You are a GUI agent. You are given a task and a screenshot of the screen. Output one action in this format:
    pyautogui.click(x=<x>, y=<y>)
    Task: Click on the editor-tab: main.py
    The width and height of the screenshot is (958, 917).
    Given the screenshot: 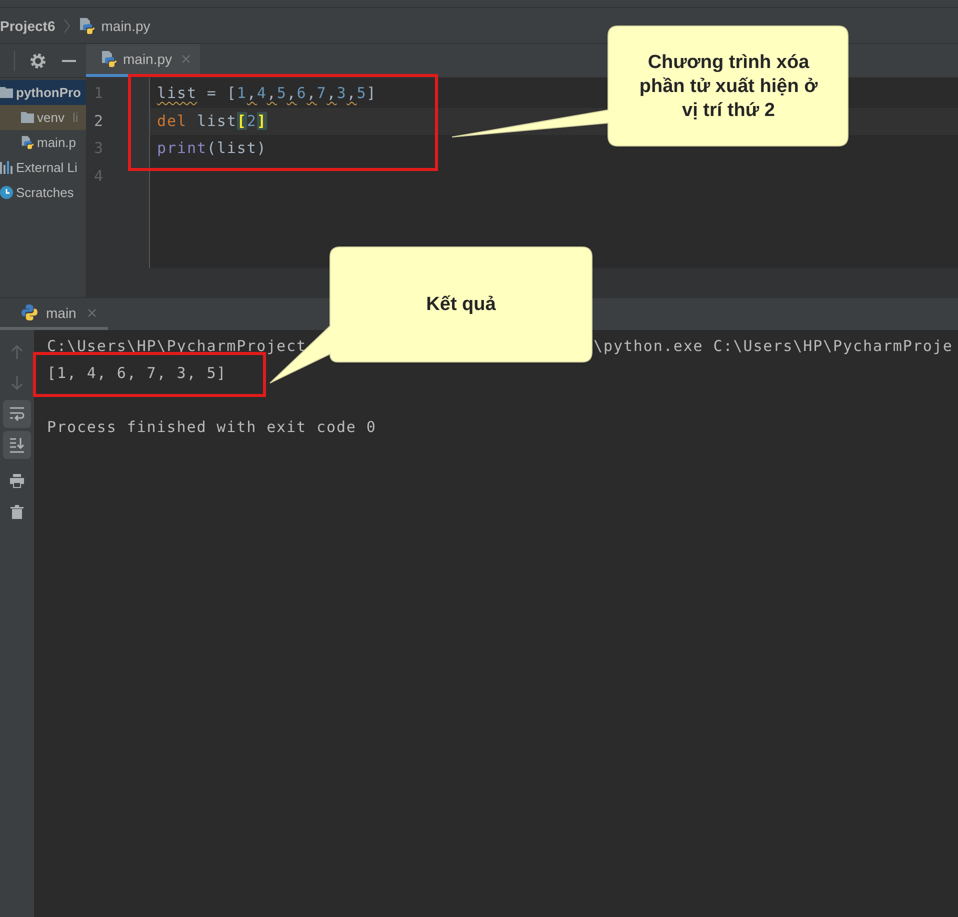 What is the action you would take?
    pyautogui.click(x=143, y=60)
    